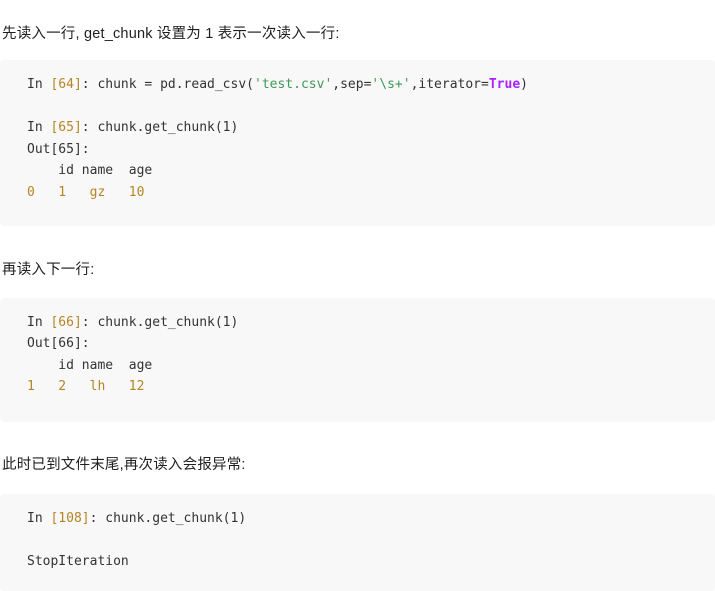  I want to click on prompt-out-number: [66], so click(66, 344).